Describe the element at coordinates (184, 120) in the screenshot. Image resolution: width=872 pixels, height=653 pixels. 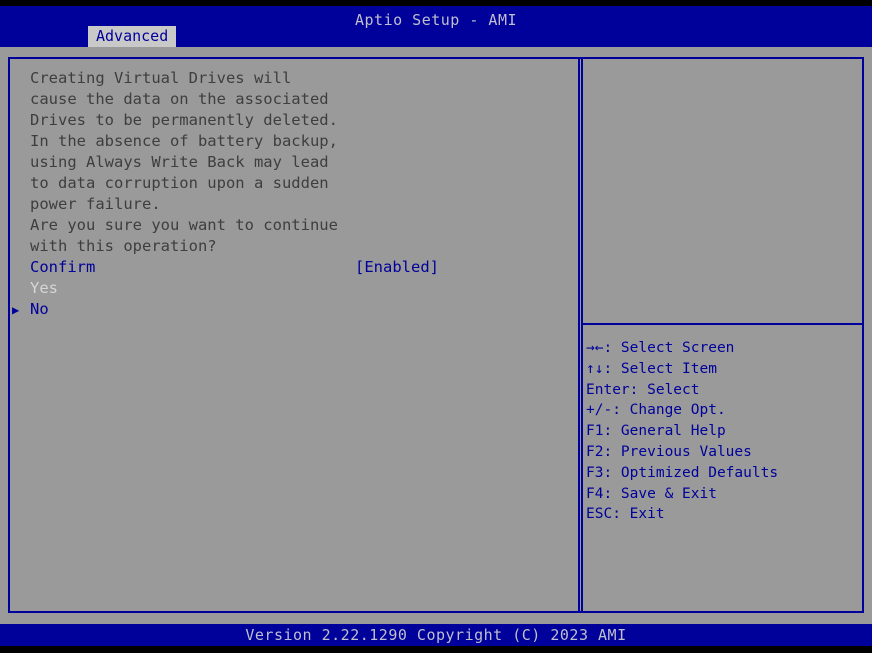
I see `description-line: Drives to be permanently deleted.` at that location.